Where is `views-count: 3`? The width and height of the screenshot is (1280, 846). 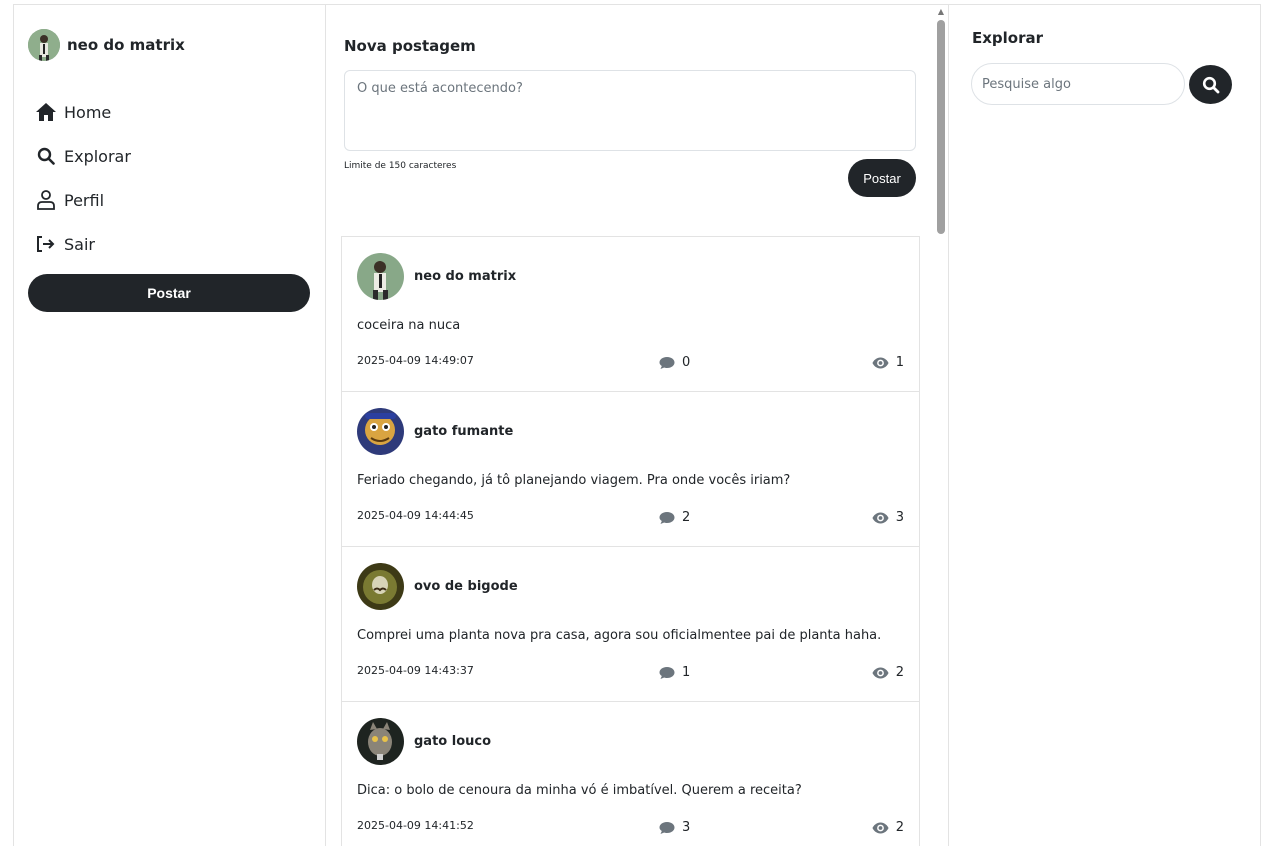
views-count: 3 is located at coordinates (888, 517).